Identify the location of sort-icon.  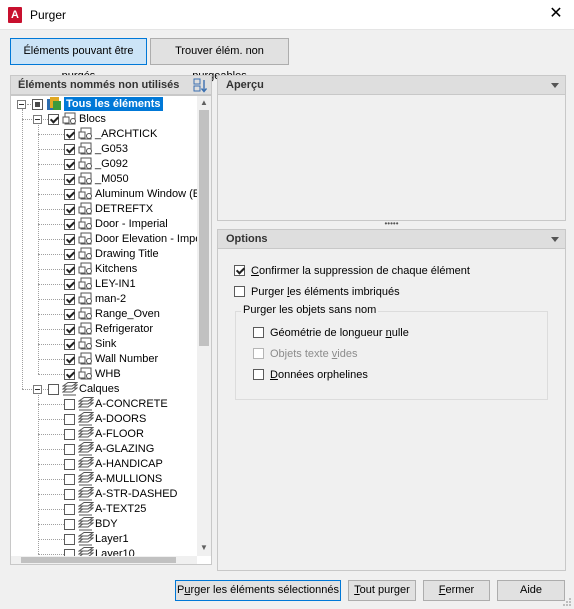
(200, 85).